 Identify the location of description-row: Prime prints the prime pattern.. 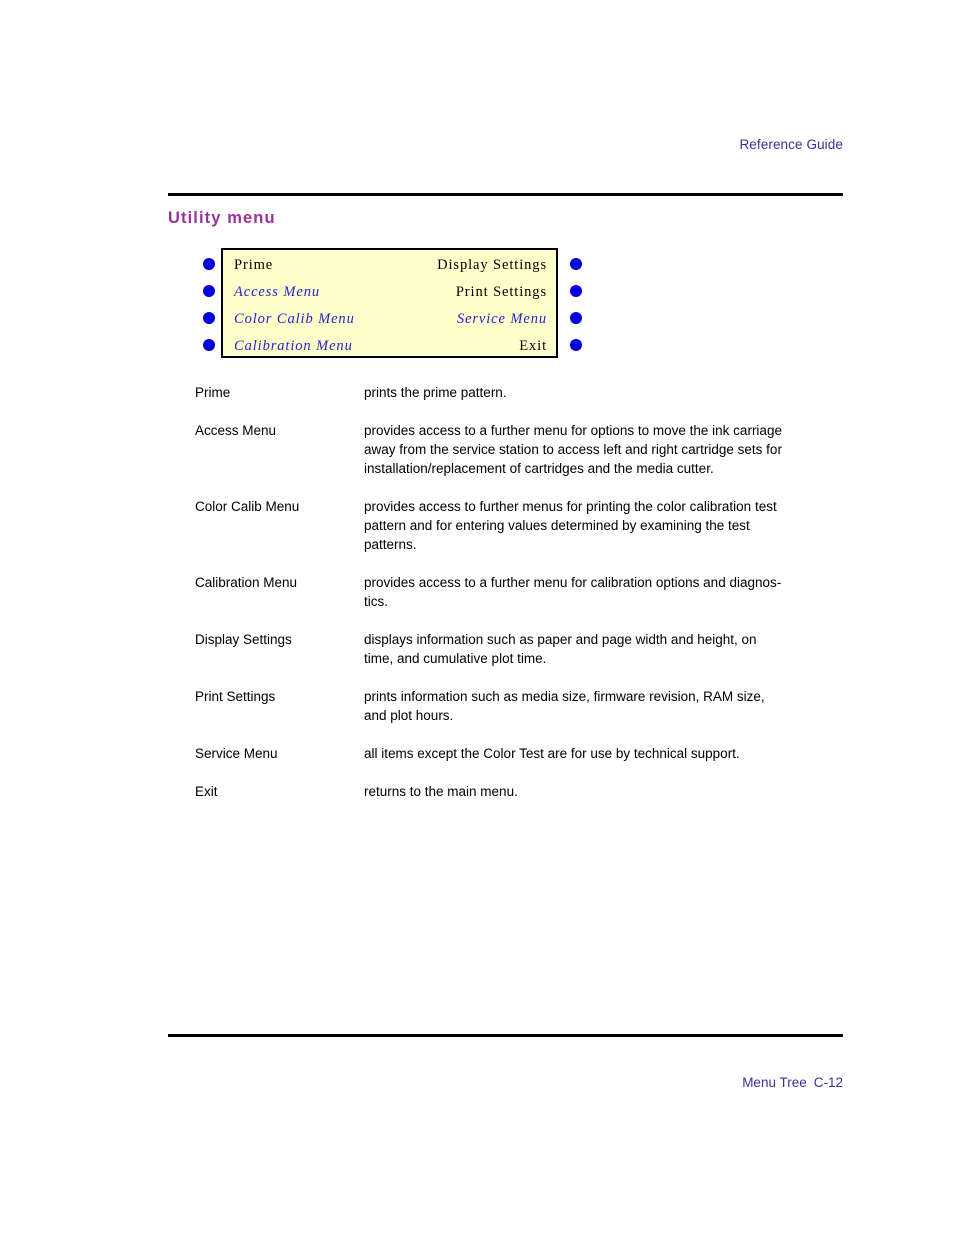
(520, 392).